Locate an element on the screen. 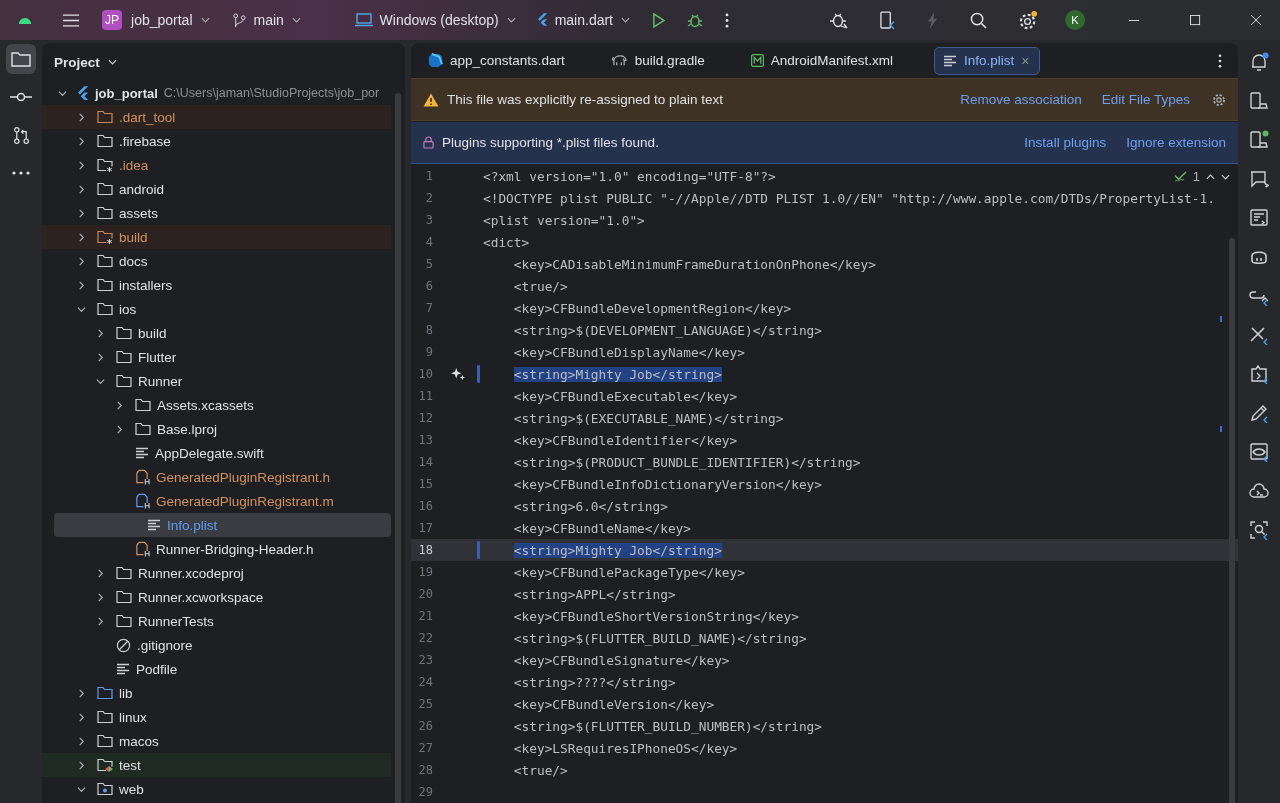  check-icon is located at coordinates (1180, 176).